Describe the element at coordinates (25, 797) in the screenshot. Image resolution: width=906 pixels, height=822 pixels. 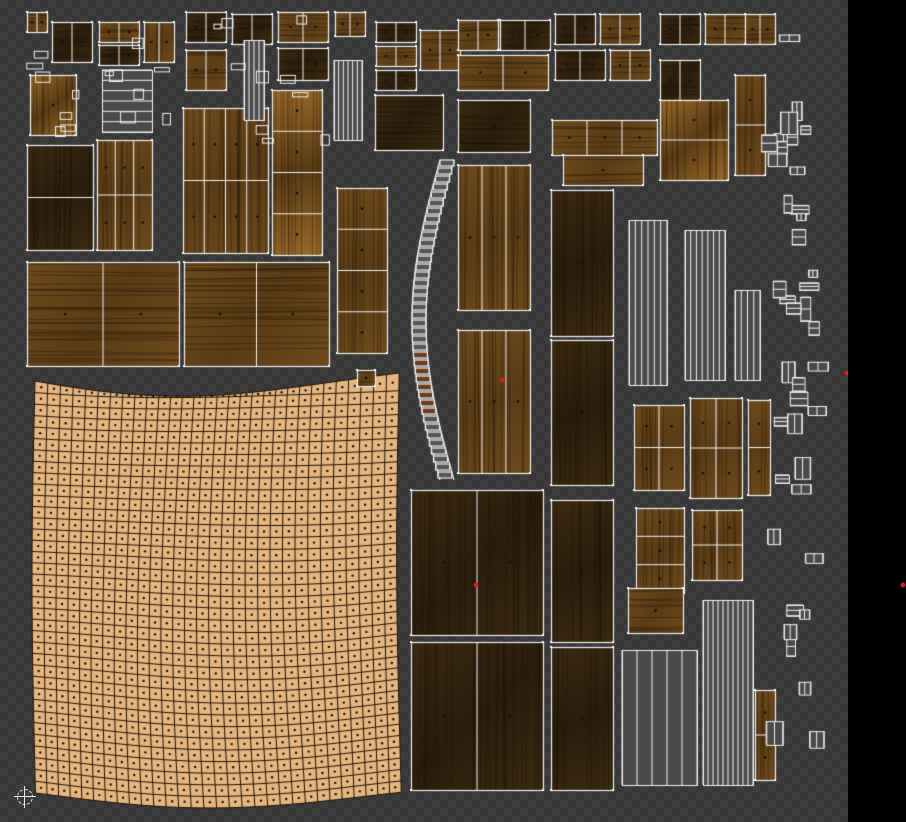
I see `2d-cursor-icon` at that location.